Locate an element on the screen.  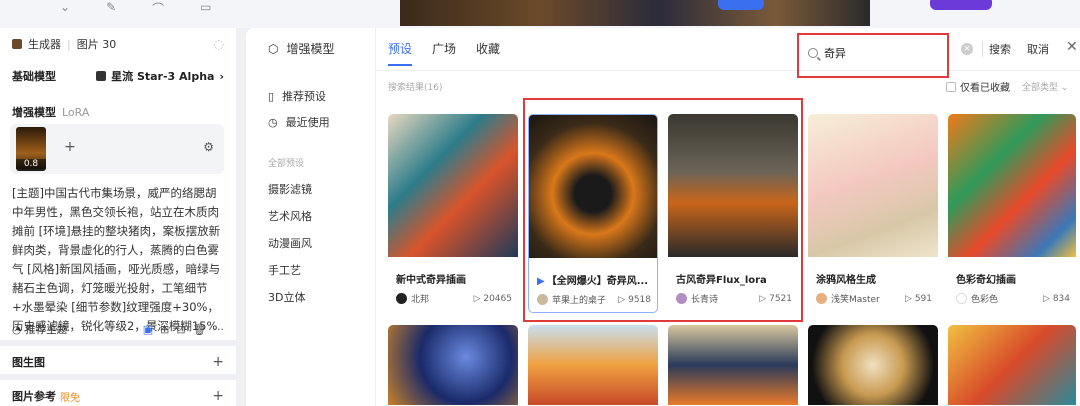
expand-icon: ⊡ is located at coordinates (180, 329).